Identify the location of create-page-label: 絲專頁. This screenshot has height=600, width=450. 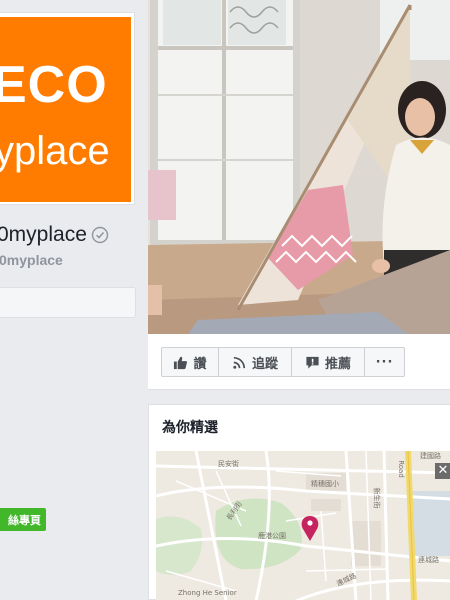
(24, 520).